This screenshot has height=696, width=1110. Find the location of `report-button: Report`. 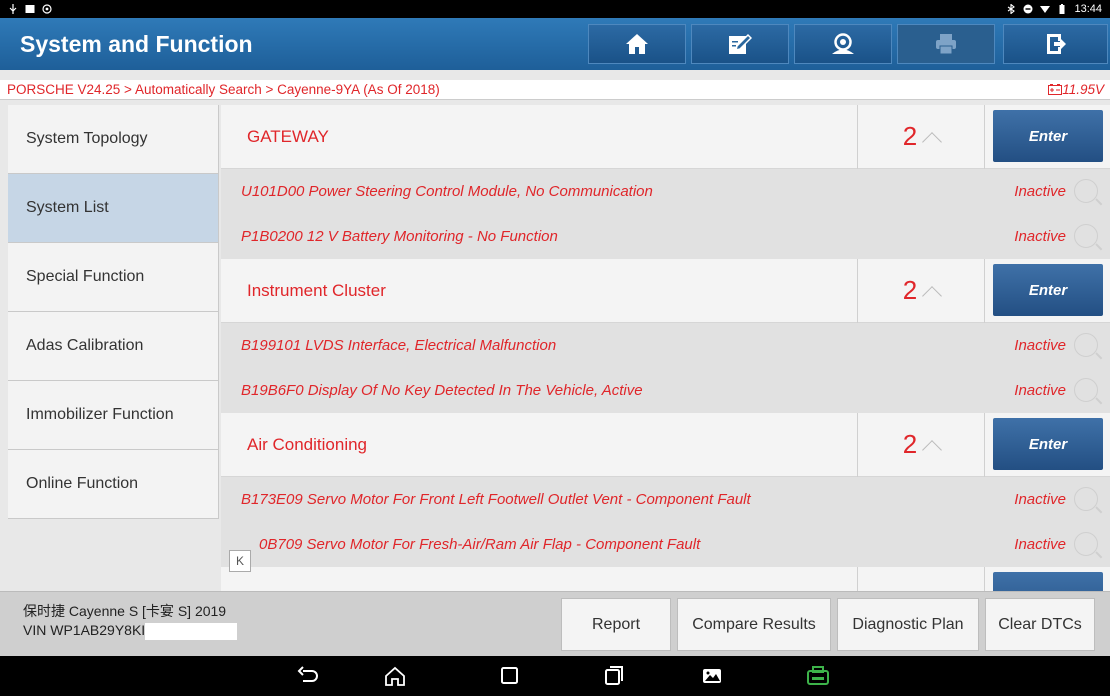

report-button: Report is located at coordinates (616, 624).